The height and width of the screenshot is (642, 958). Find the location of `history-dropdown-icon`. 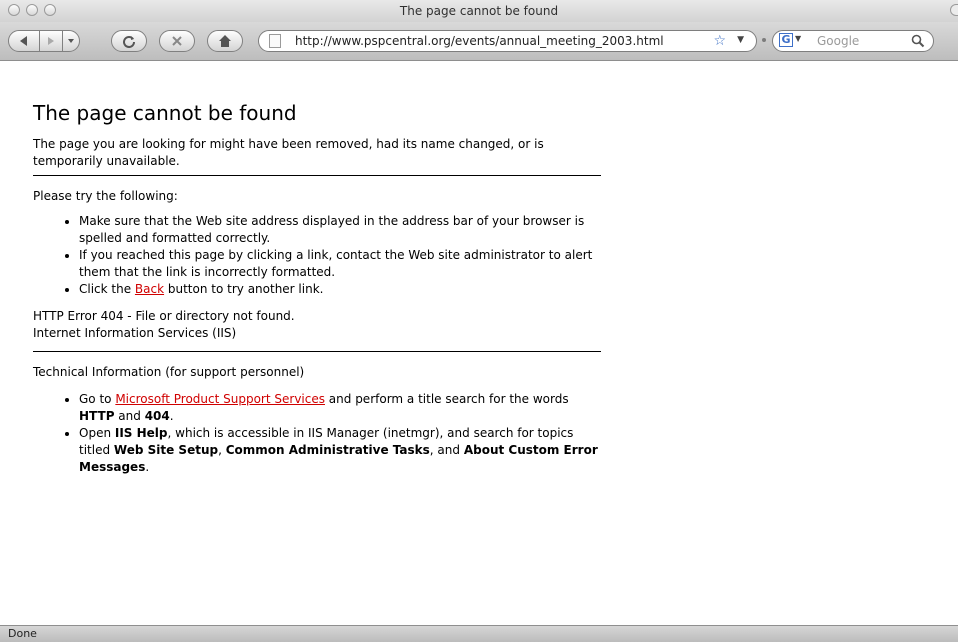

history-dropdown-icon is located at coordinates (71, 41).